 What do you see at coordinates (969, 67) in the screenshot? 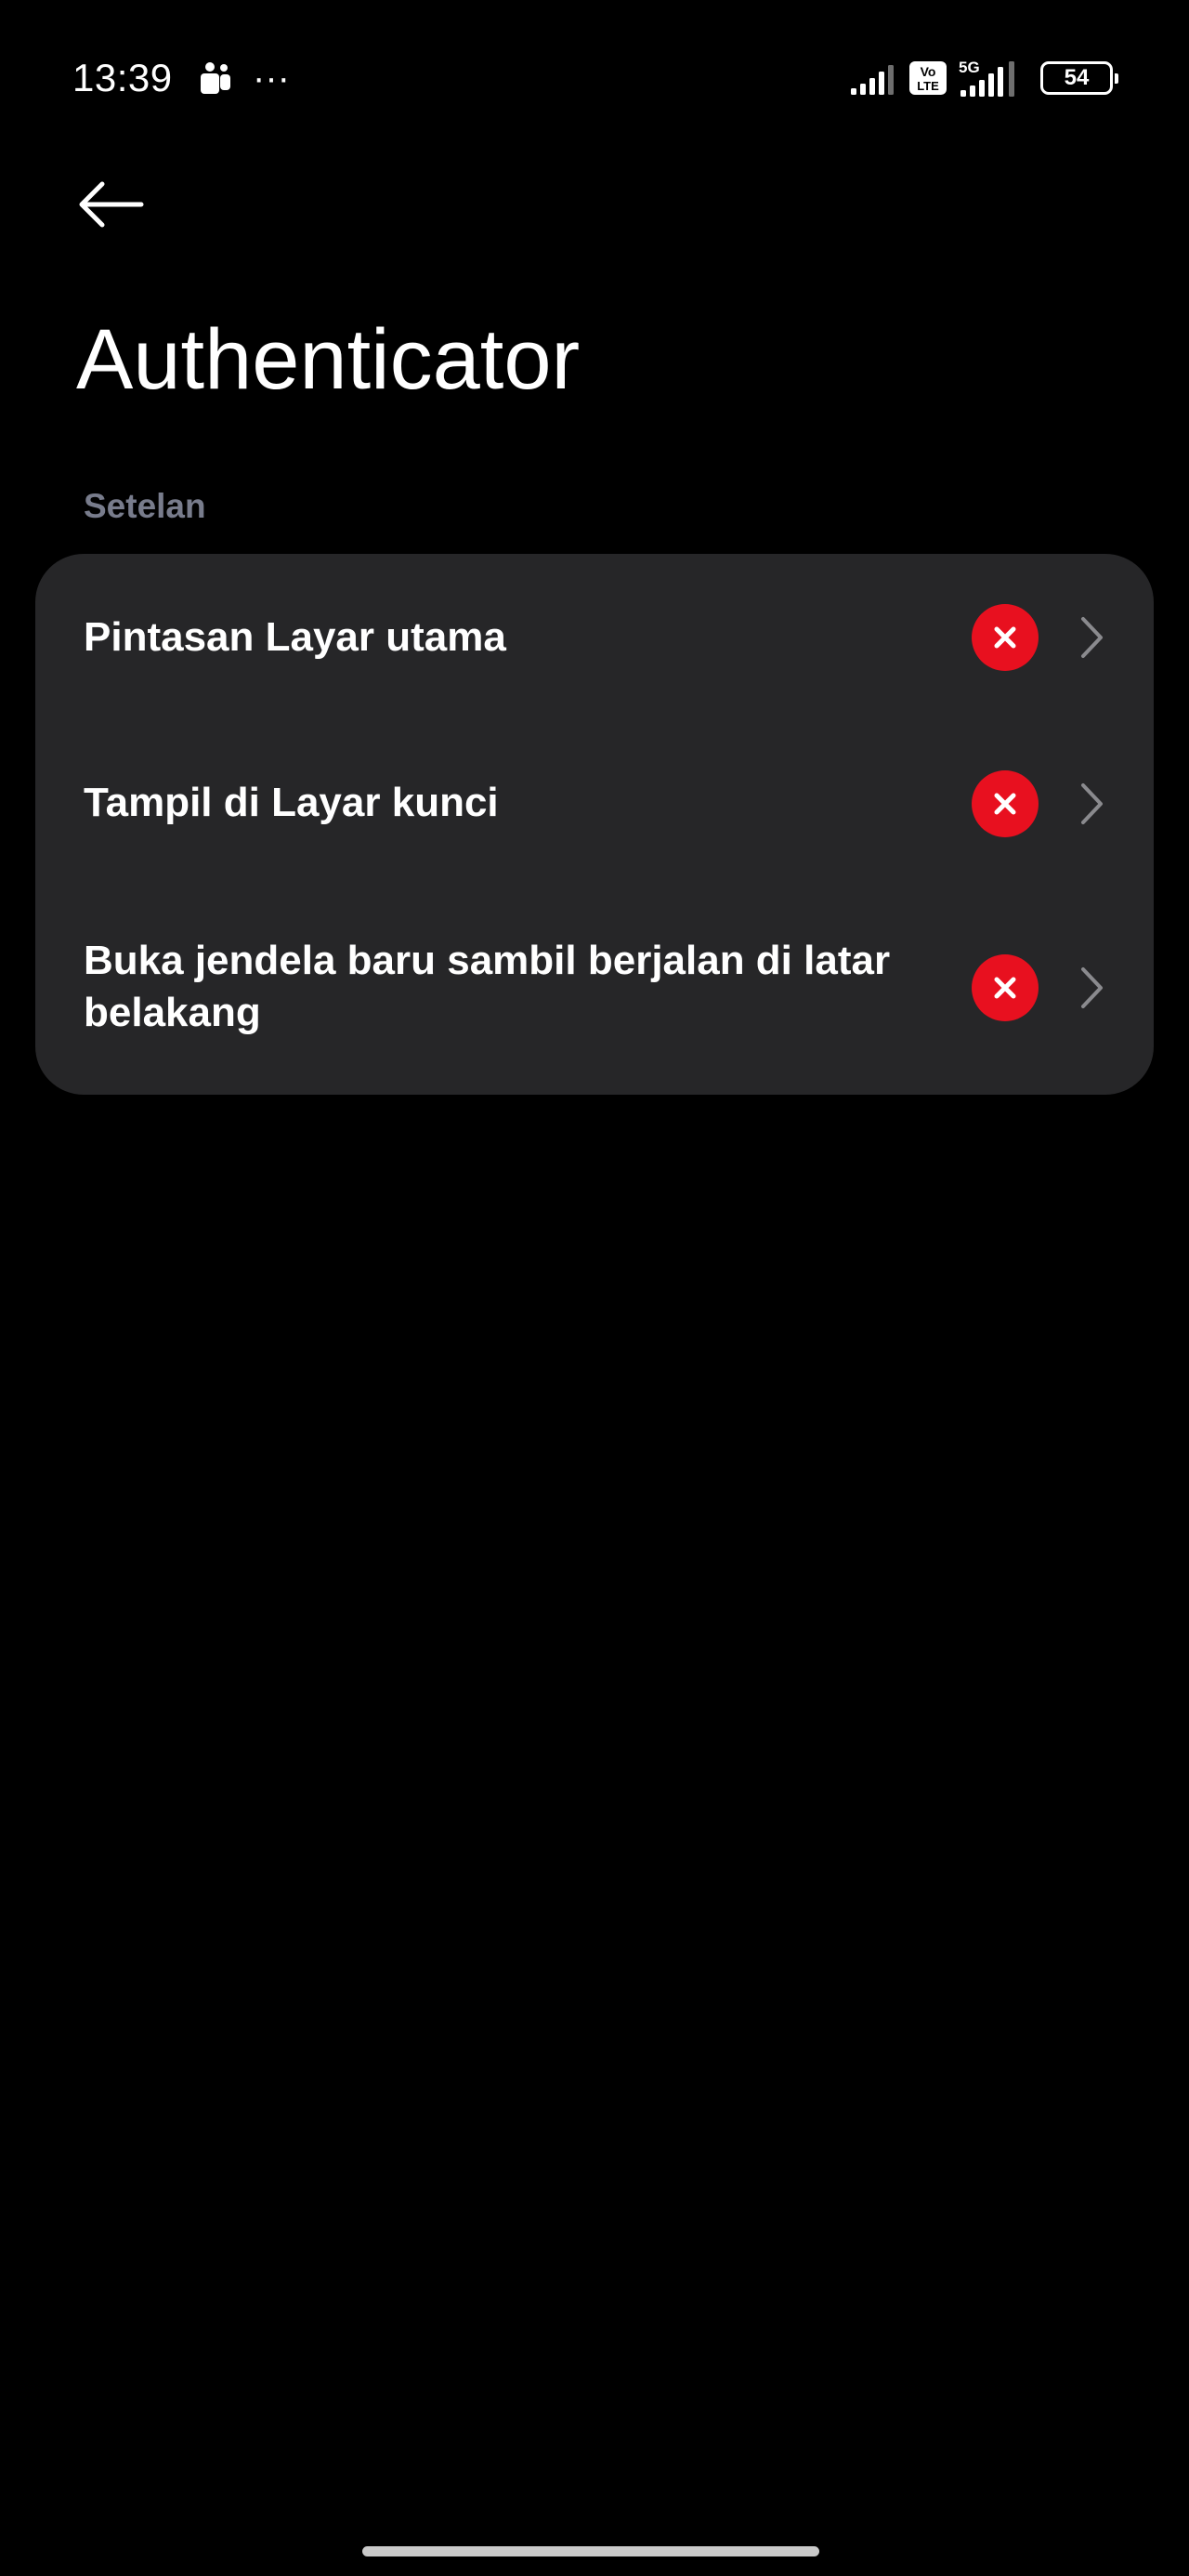
I see `network-5g-label: 5G` at bounding box center [969, 67].